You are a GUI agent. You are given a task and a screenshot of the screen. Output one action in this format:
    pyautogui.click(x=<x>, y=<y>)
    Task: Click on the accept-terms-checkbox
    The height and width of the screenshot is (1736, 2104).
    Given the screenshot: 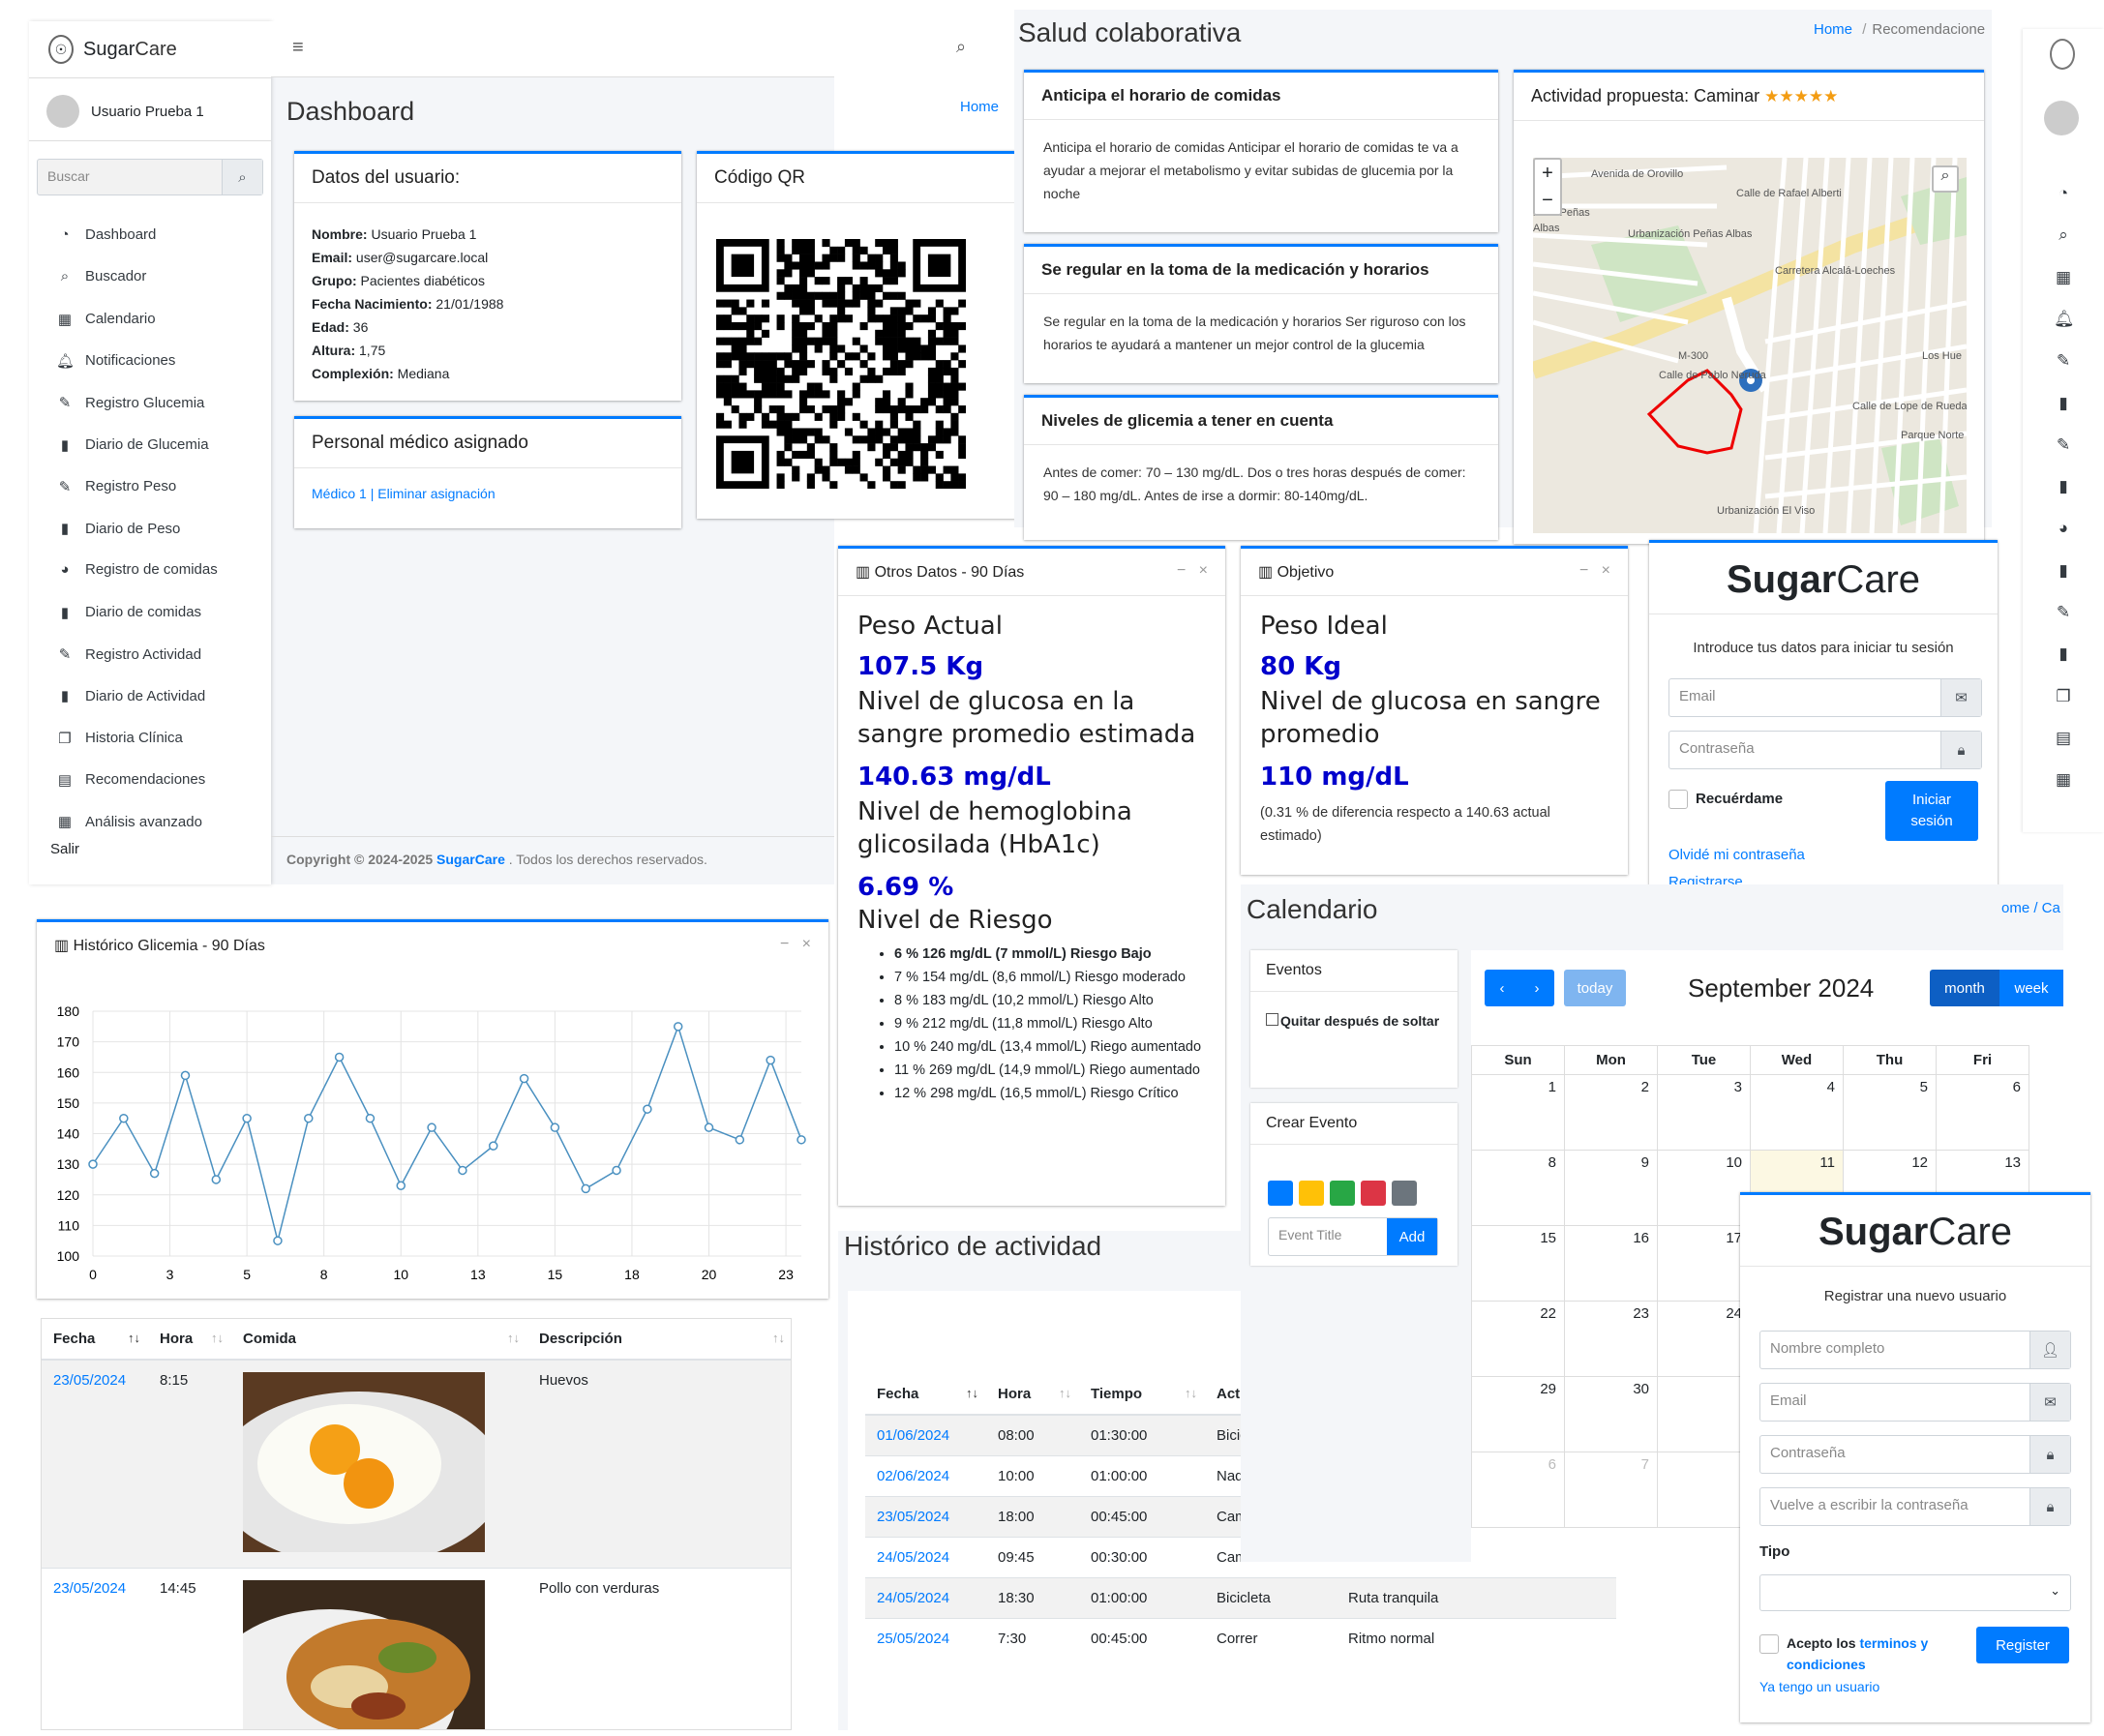 What is the action you would take?
    pyautogui.click(x=1769, y=1644)
    